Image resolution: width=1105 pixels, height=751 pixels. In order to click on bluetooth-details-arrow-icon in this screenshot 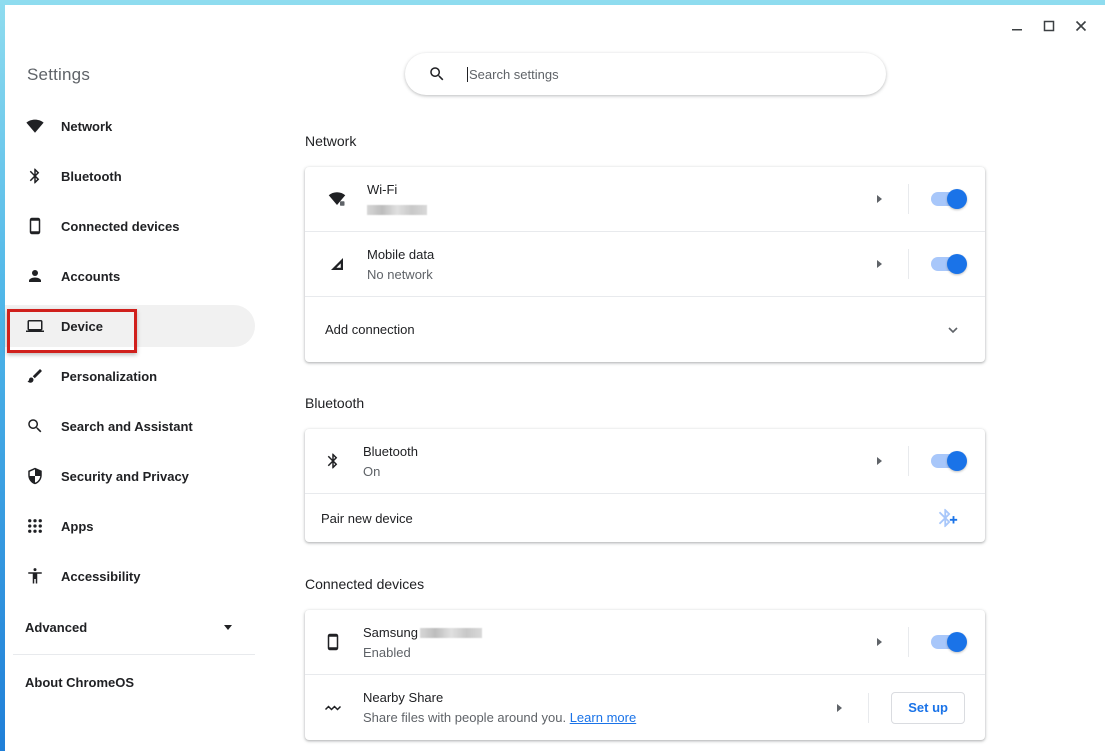, I will do `click(879, 461)`.